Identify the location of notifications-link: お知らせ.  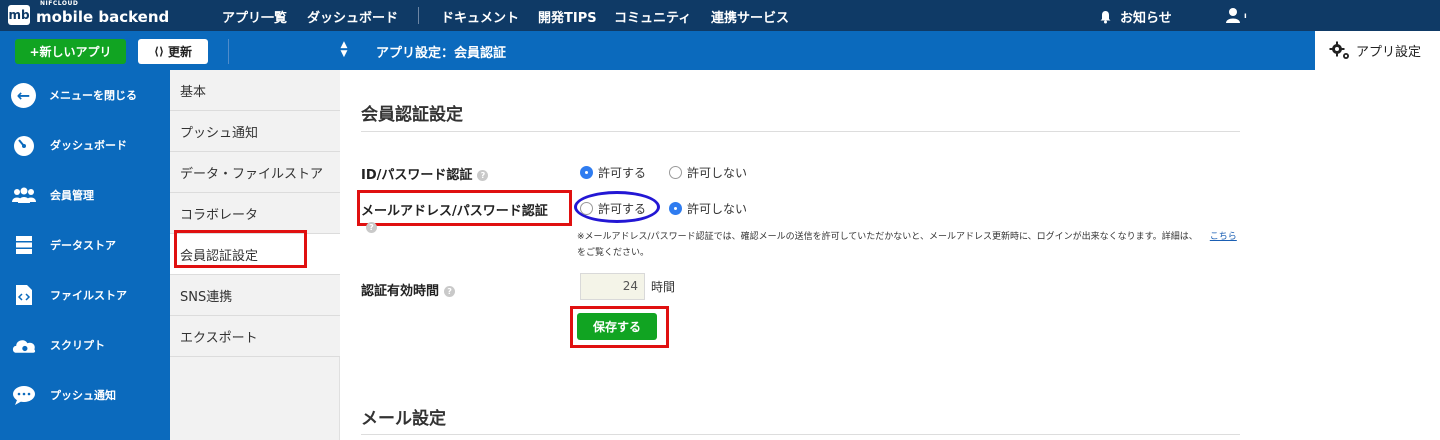
(1135, 16).